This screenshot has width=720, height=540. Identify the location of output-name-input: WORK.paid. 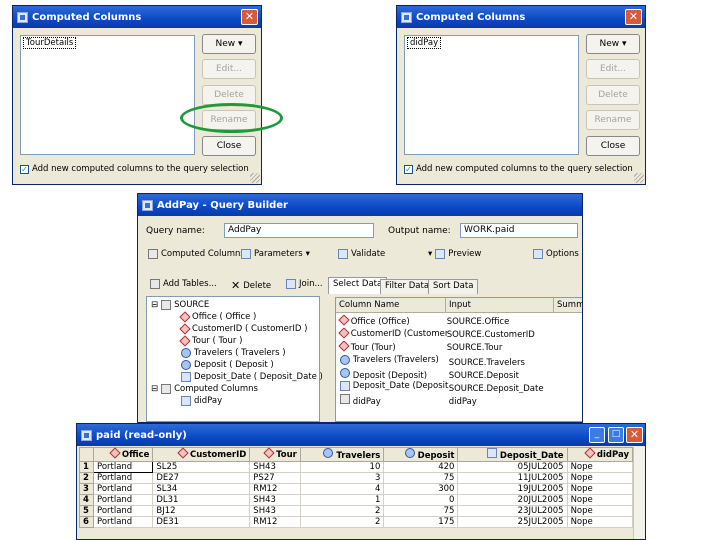
(519, 230).